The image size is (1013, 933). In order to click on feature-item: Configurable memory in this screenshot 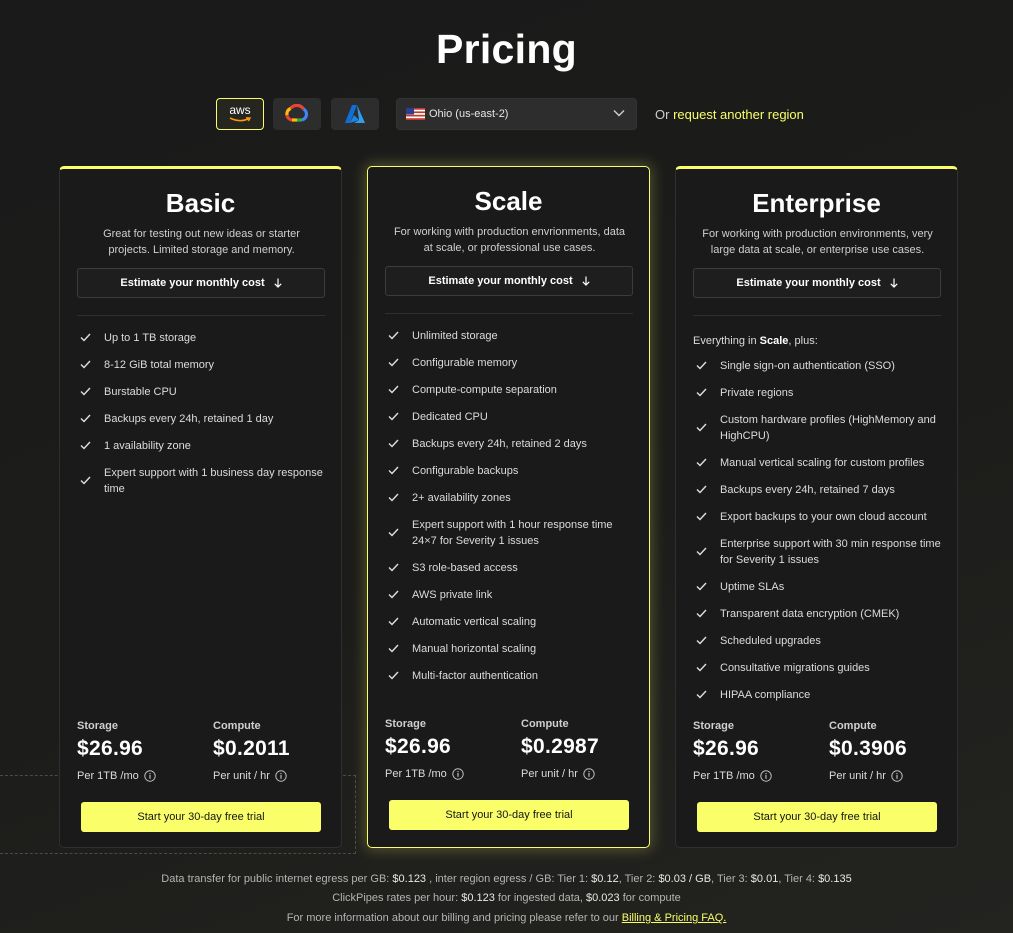, I will do `click(510, 363)`.